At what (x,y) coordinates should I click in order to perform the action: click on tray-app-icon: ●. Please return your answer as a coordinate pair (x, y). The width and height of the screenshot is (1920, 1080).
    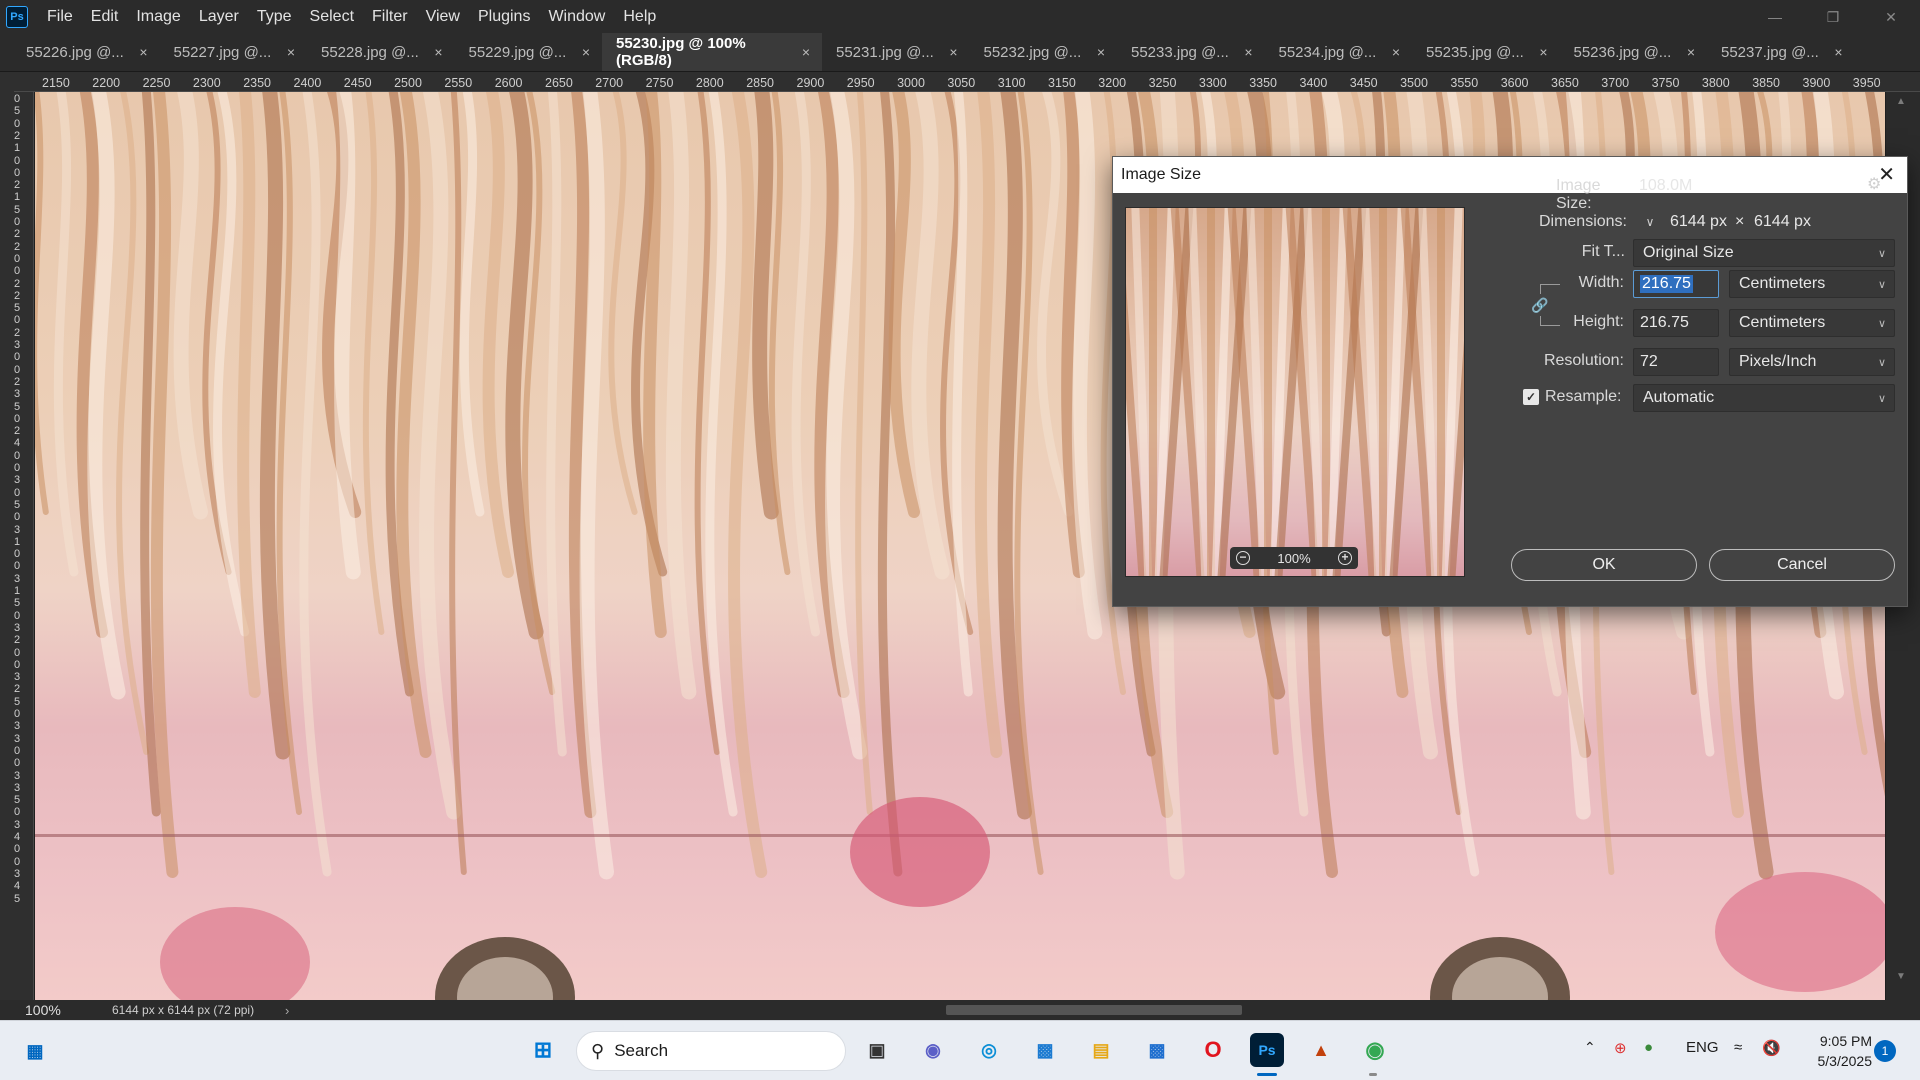
    Looking at the image, I should click on (1648, 1047).